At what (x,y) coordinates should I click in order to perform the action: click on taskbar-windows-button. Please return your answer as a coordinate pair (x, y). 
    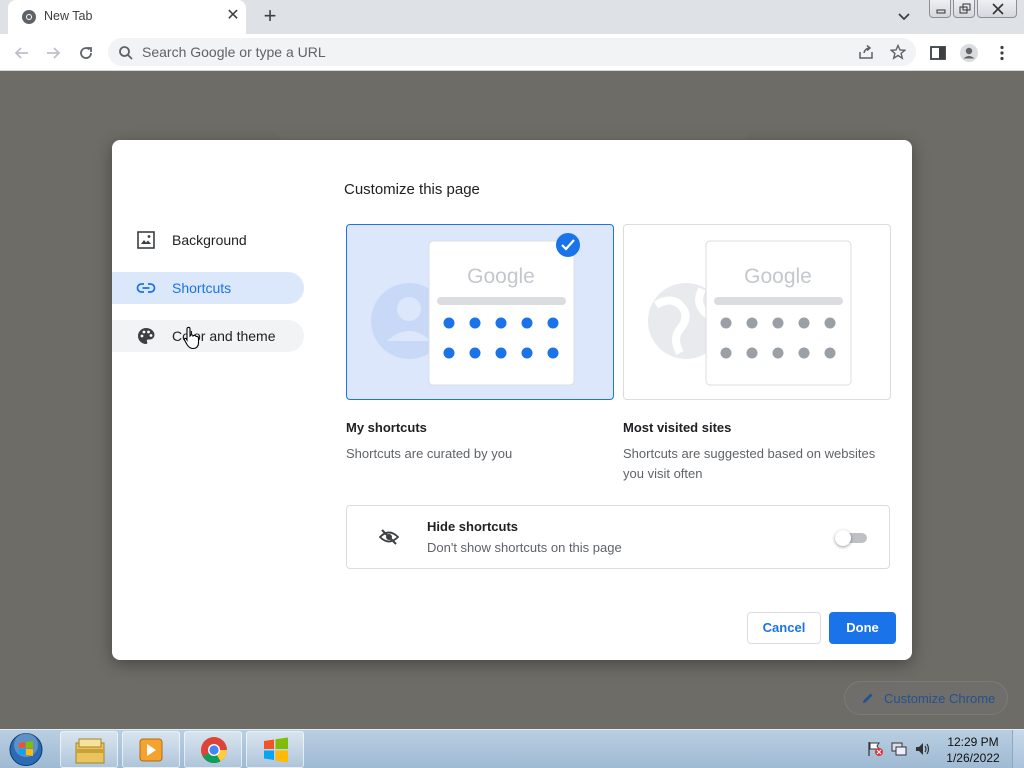
    Looking at the image, I should click on (275, 749).